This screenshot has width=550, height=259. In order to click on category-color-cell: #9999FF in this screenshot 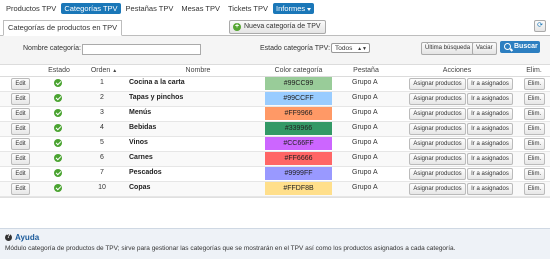, I will do `click(298, 173)`.